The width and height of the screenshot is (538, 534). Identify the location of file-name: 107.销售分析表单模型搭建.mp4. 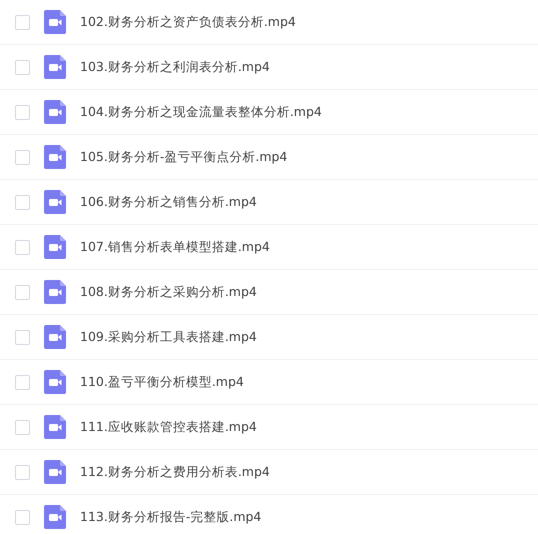
(175, 247).